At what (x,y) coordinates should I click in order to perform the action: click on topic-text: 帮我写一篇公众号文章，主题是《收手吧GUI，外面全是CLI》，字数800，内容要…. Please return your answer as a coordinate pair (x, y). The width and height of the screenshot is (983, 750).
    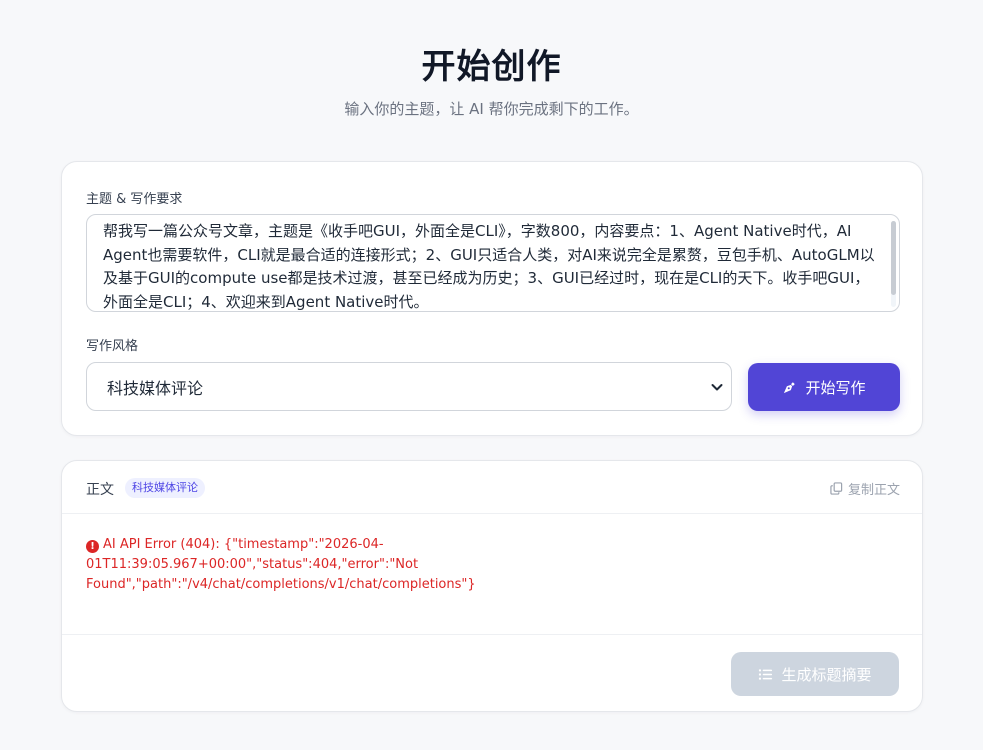
    Looking at the image, I should click on (489, 266).